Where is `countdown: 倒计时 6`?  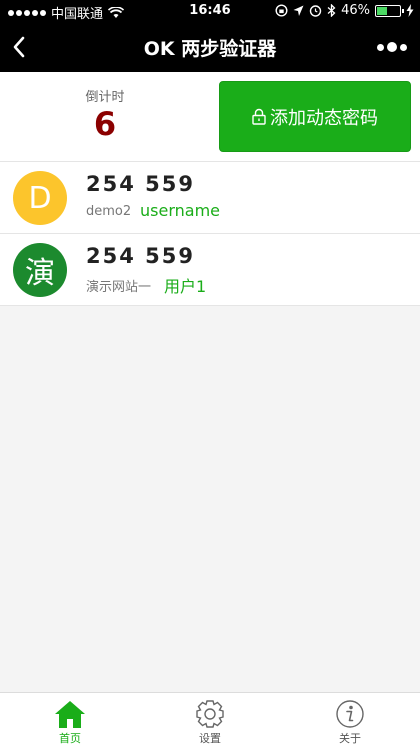 countdown: 倒计时 6 is located at coordinates (105, 114).